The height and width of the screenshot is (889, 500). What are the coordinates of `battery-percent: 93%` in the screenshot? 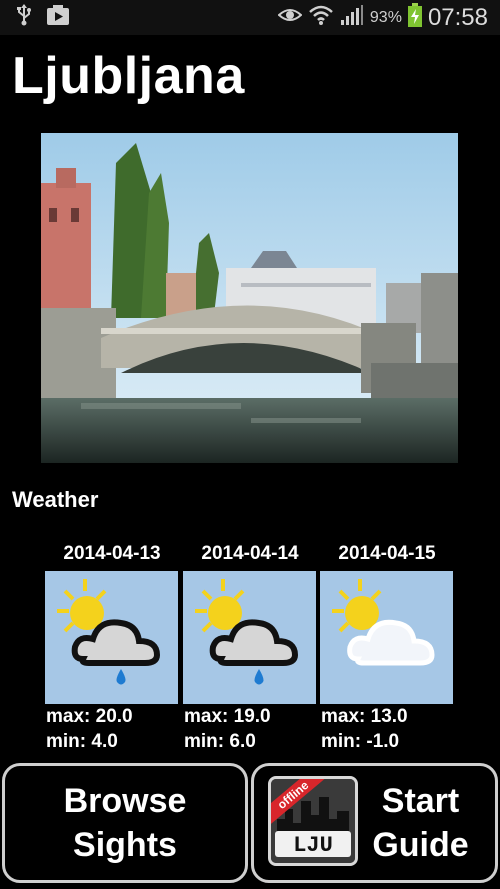 It's located at (385, 17).